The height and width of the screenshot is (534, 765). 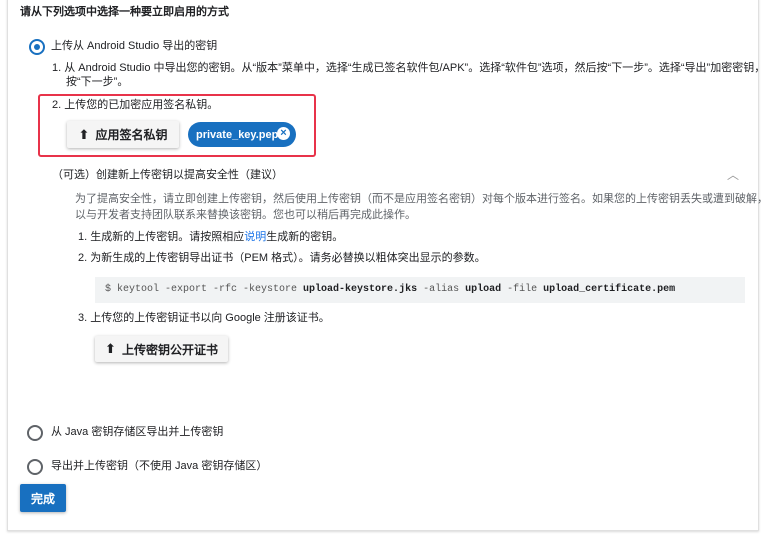 I want to click on step-2: 2. 上传您的已加密应用签名私钥。, so click(x=135, y=105).